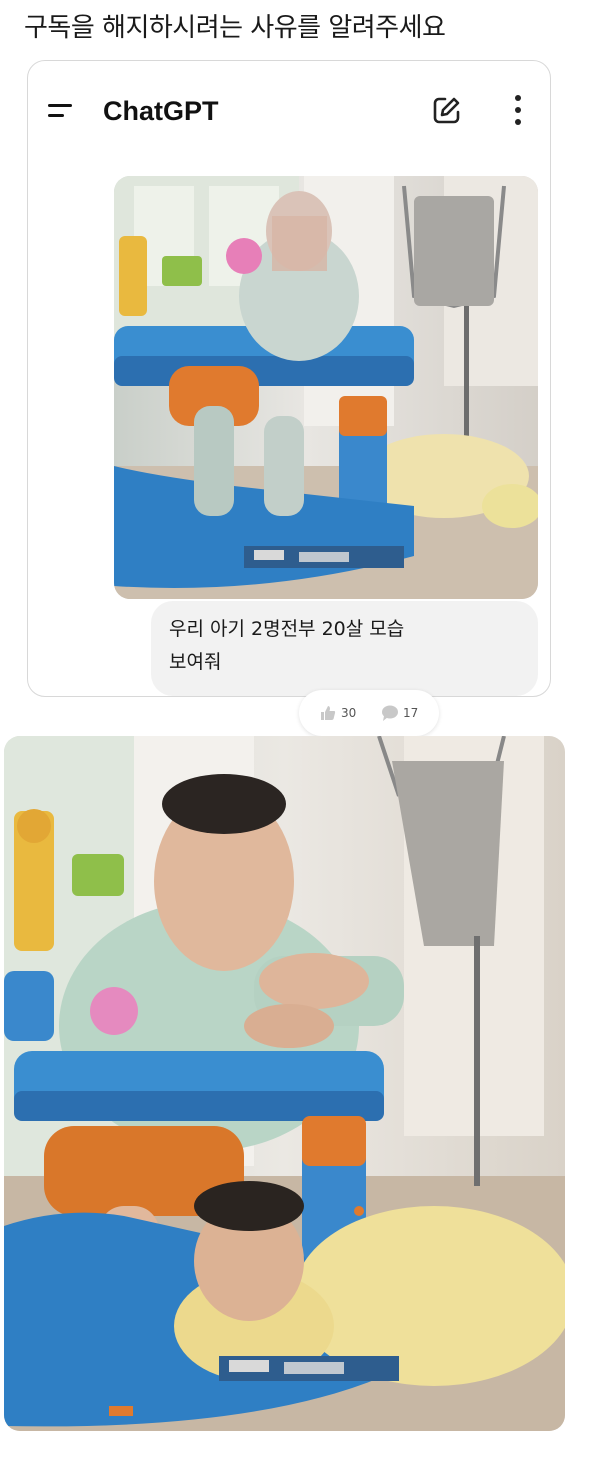 Image resolution: width=598 pixels, height=1469 pixels. I want to click on app-title: ChatGPT, so click(161, 111).